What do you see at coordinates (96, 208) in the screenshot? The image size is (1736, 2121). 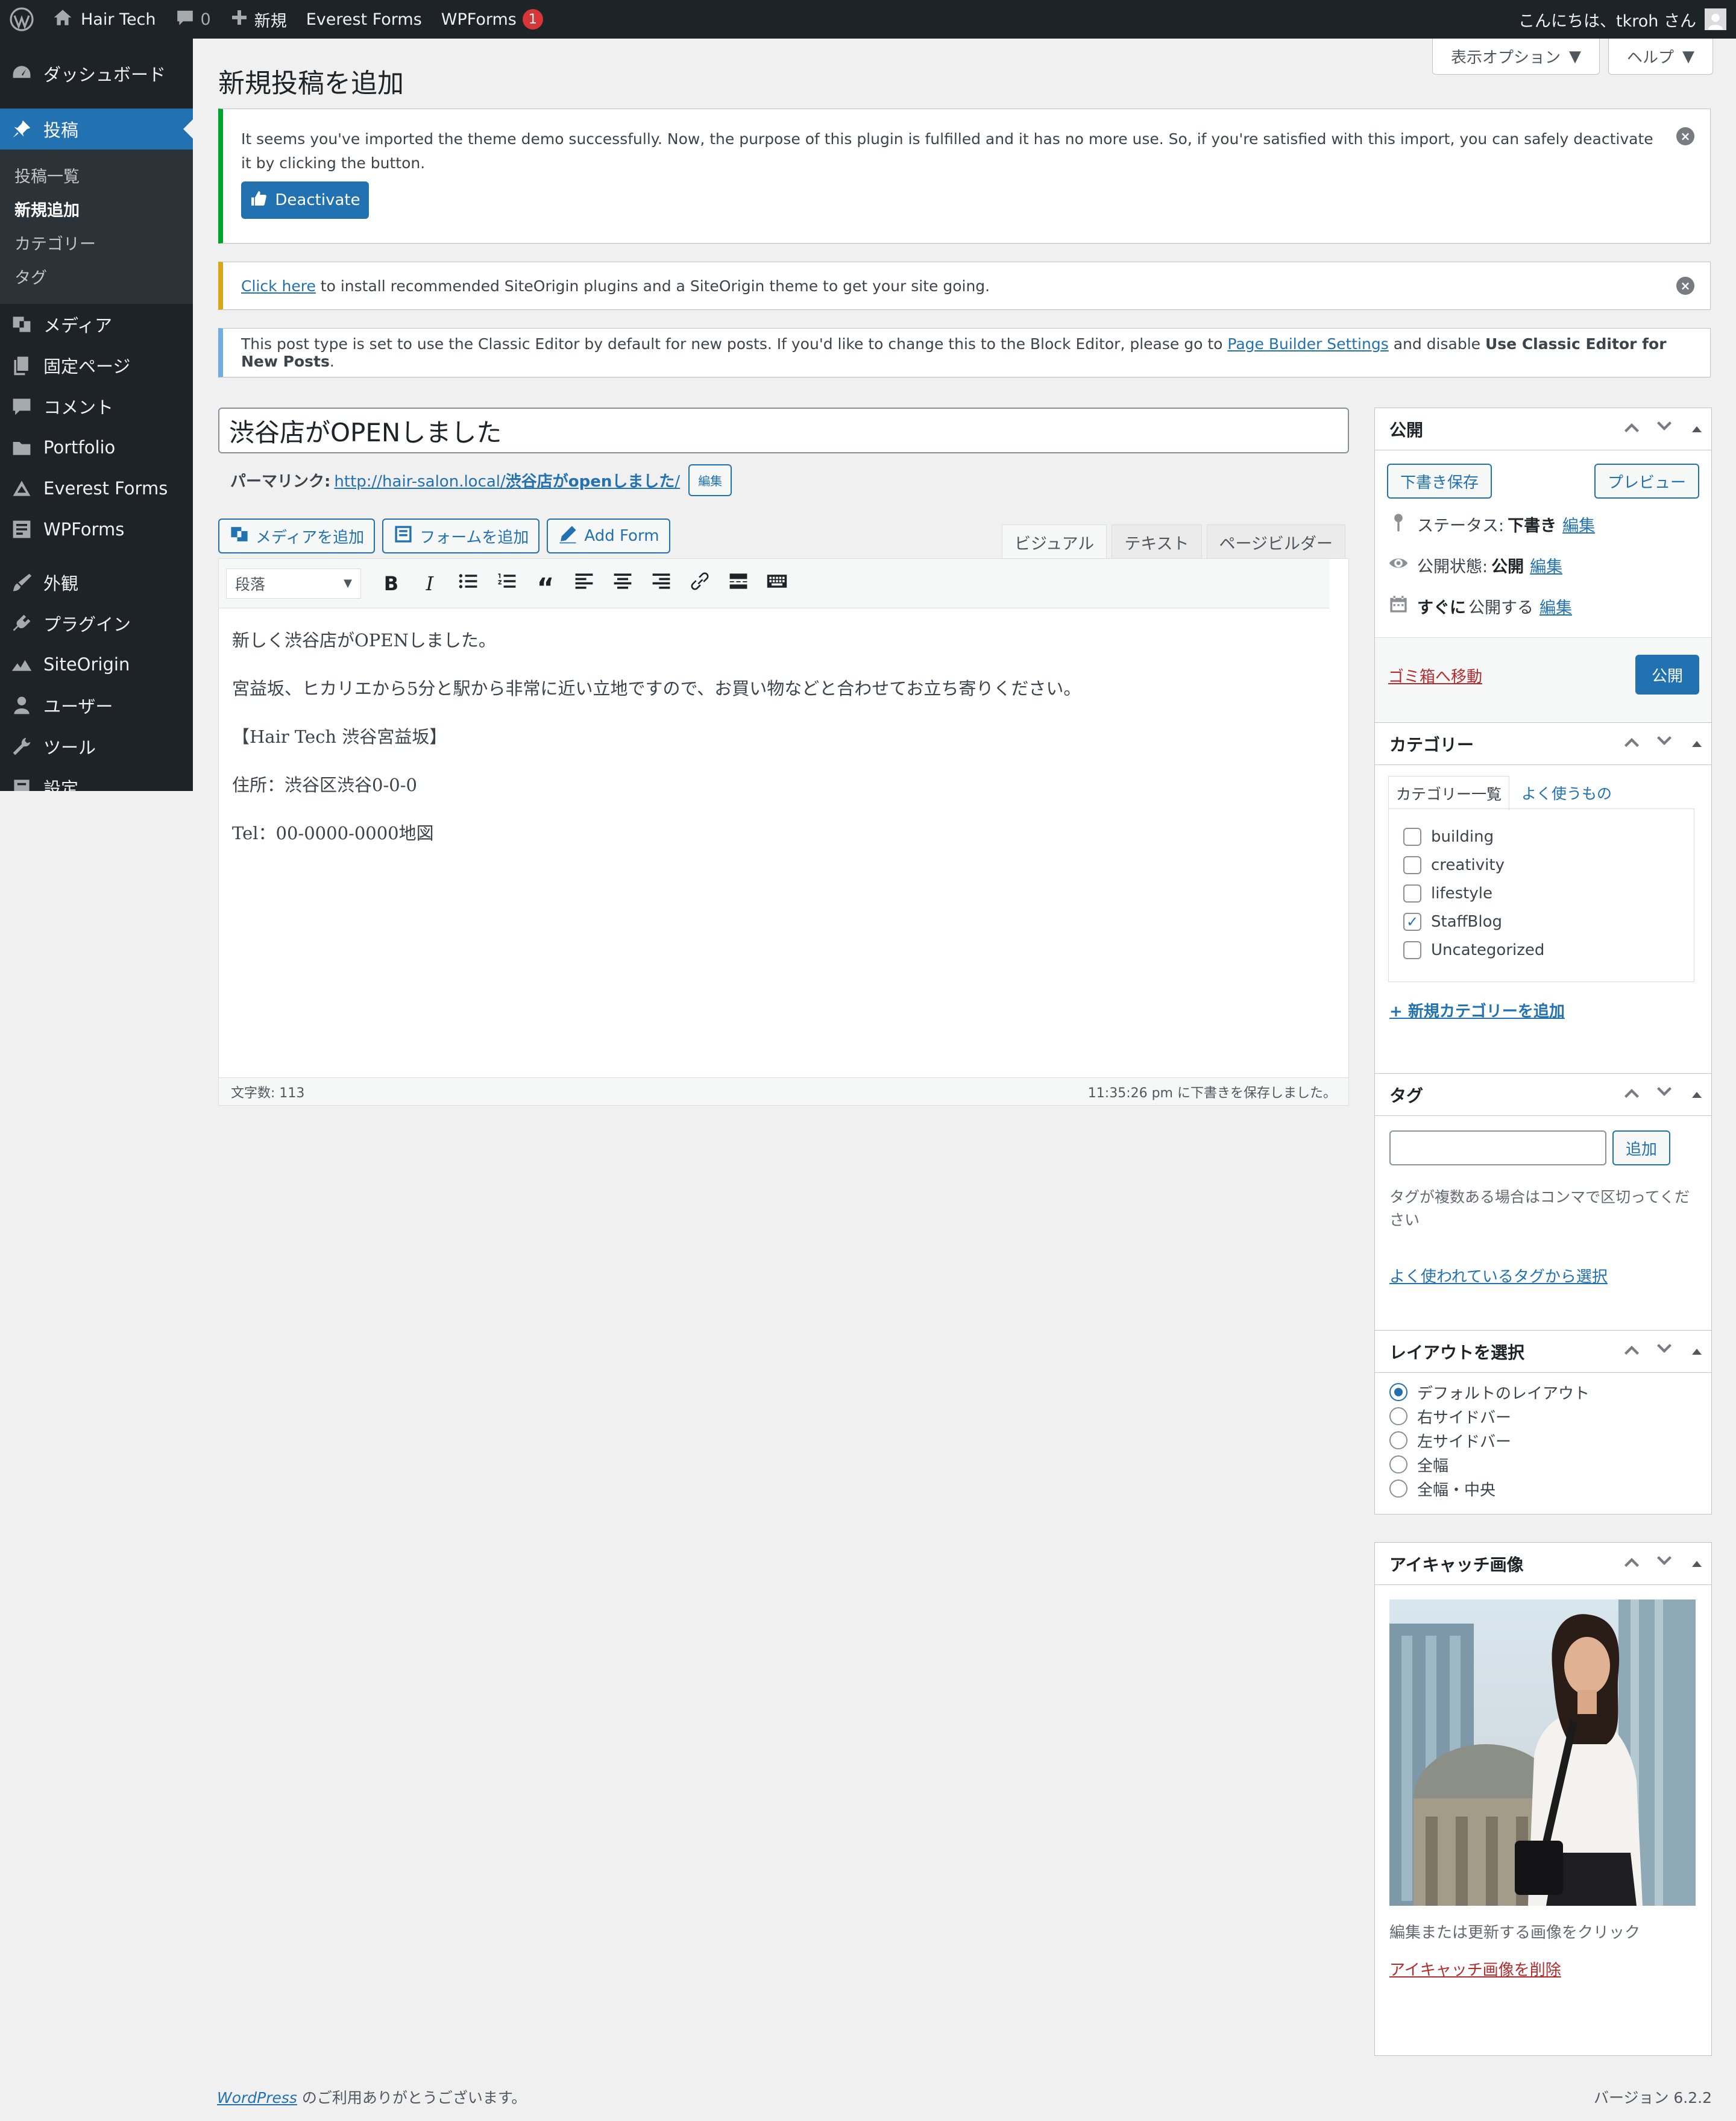 I see `submenu-add-new: 新規追加` at bounding box center [96, 208].